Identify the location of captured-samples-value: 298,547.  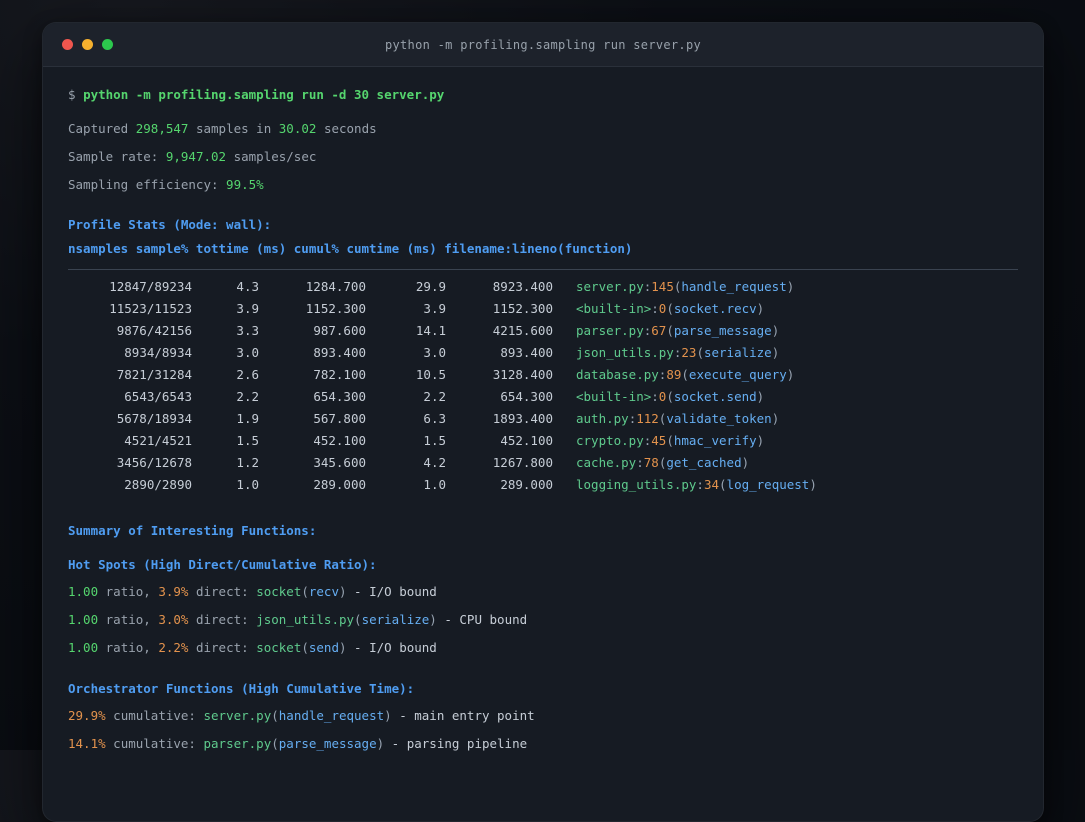
(162, 128).